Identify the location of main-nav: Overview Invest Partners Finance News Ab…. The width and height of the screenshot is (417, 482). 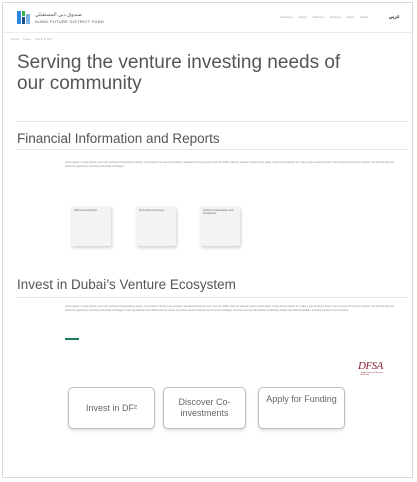
(324, 17).